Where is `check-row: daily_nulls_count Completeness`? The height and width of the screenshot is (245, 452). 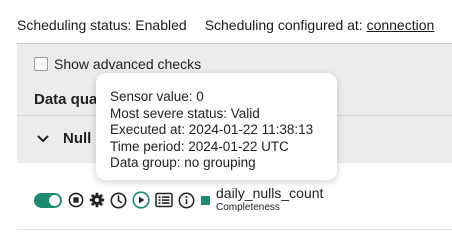
check-row: daily_nulls_count Completeness is located at coordinates (178, 200).